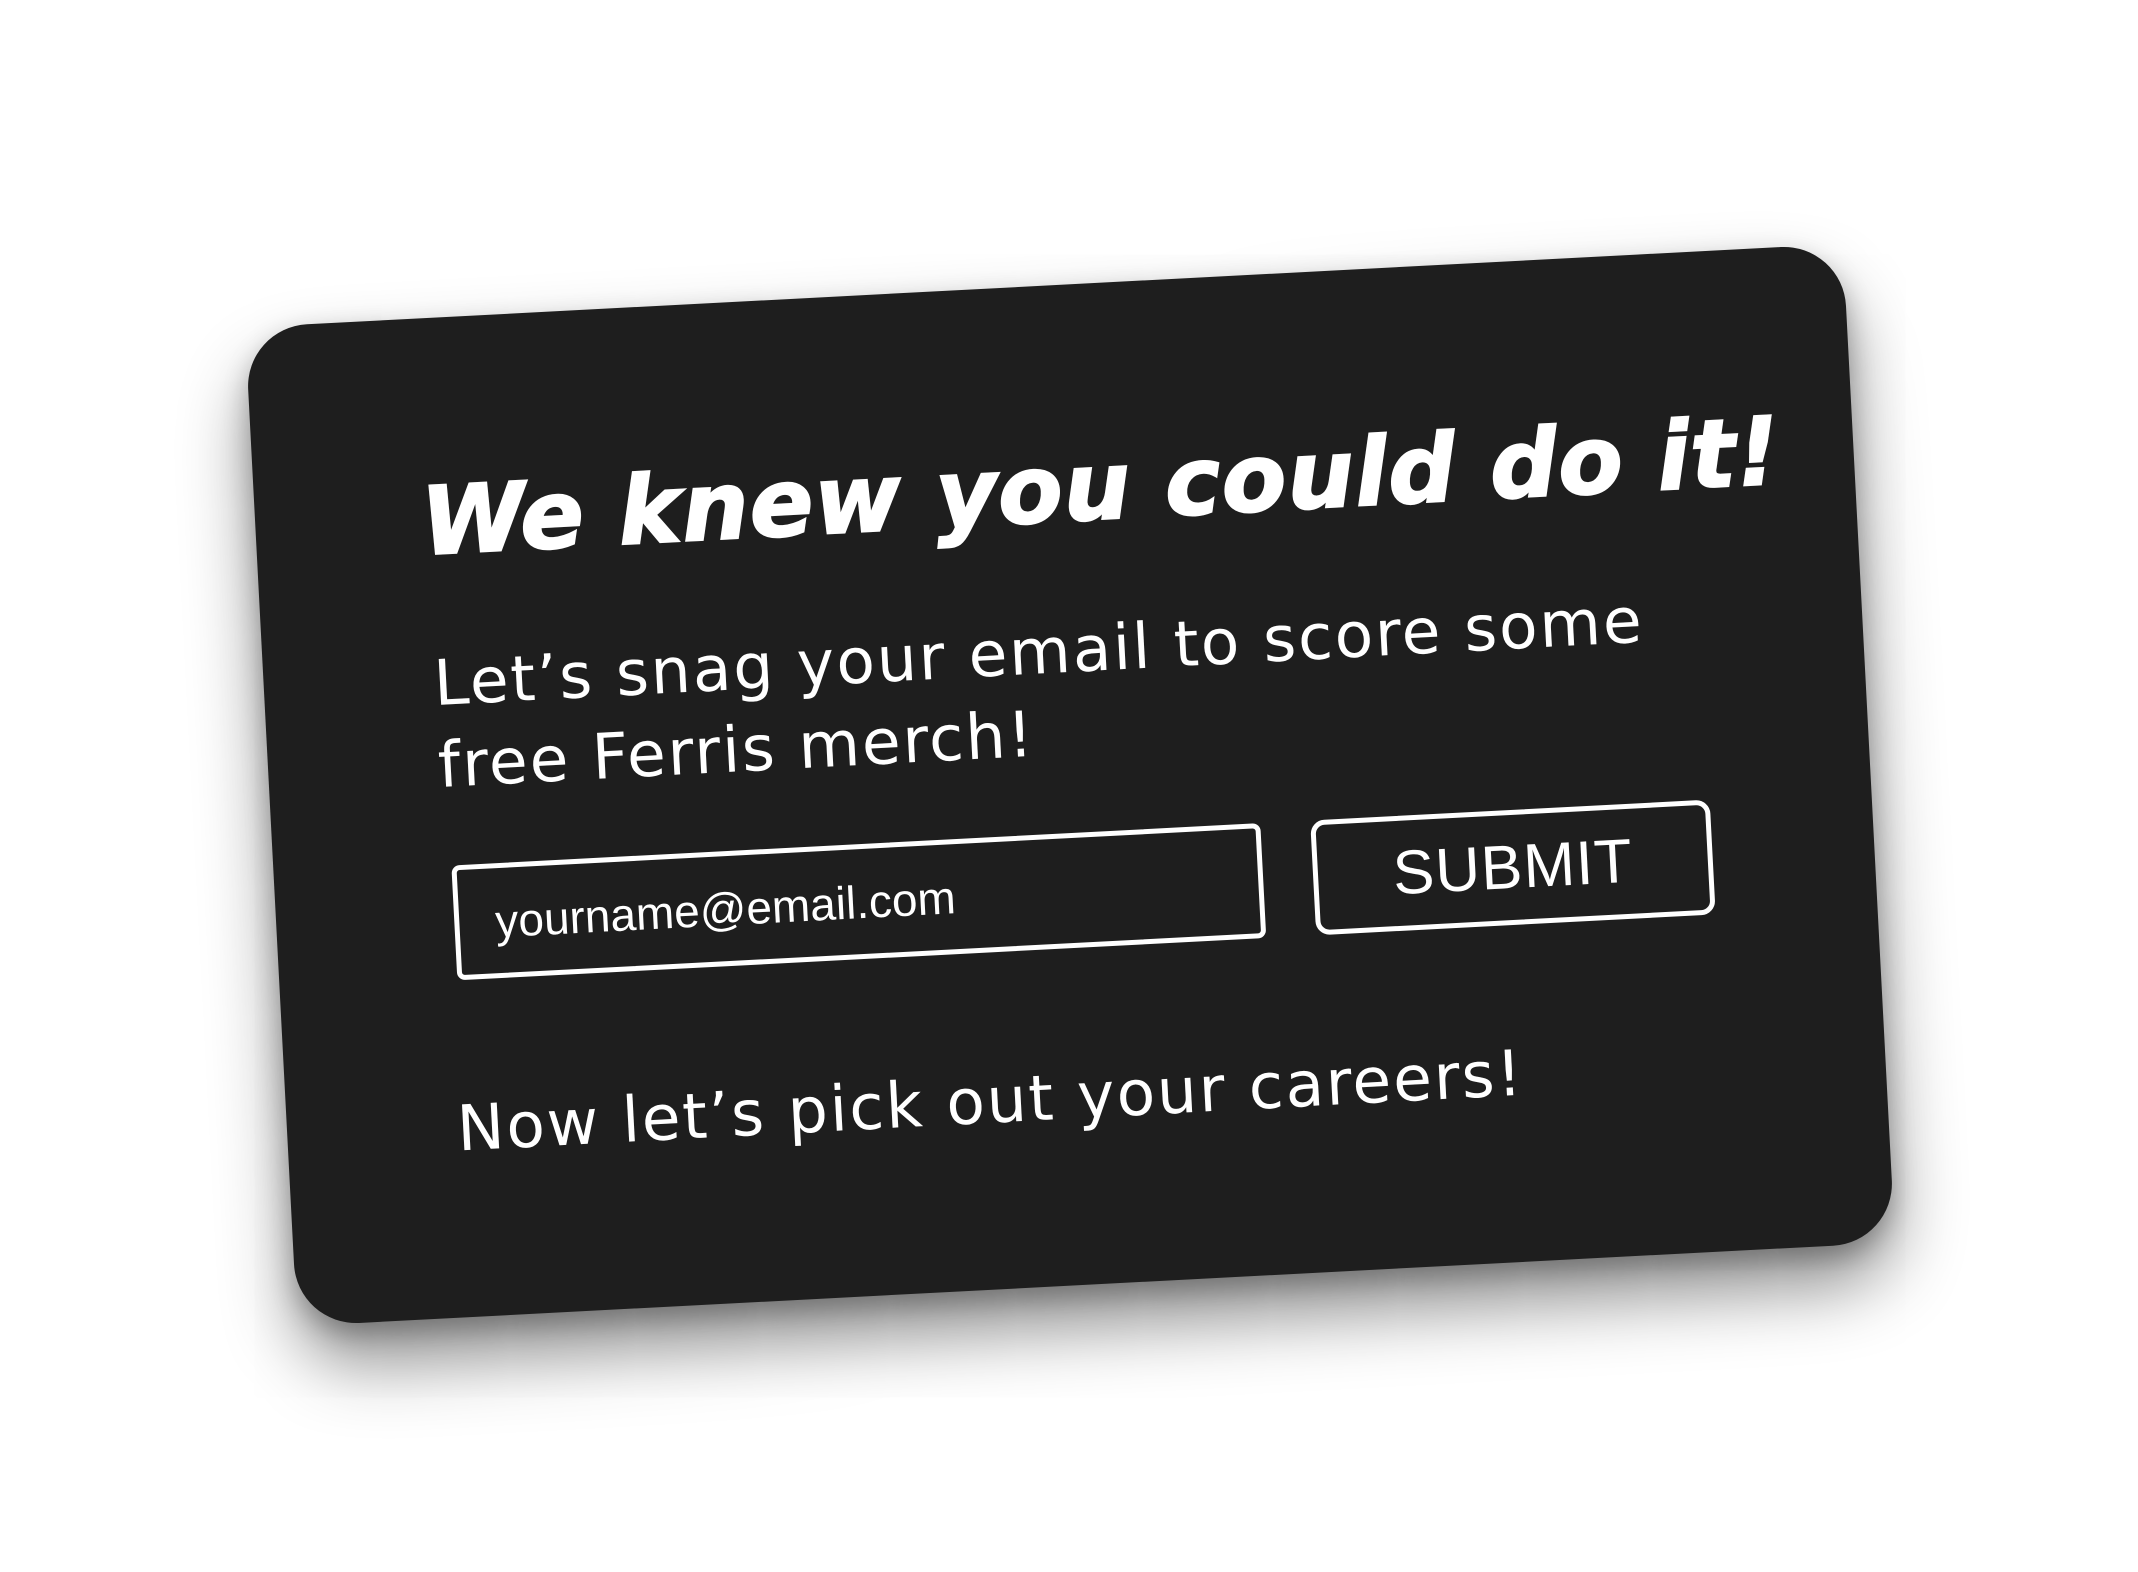  I want to click on email-field, so click(859, 902).